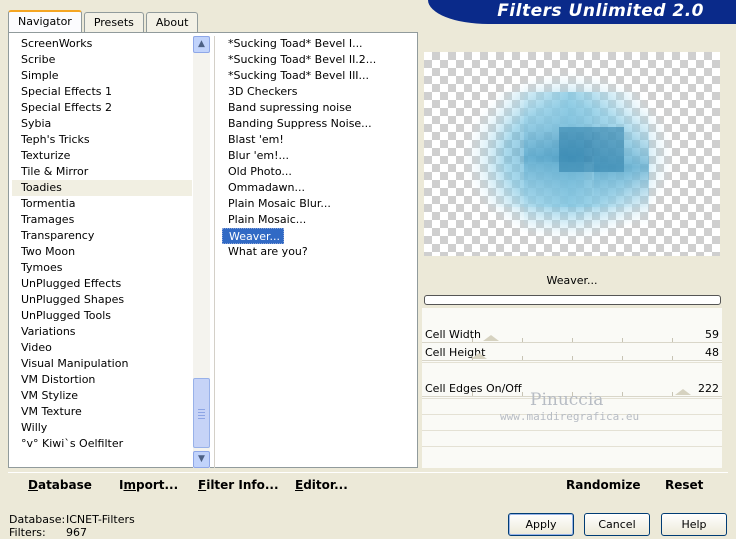 The height and width of the screenshot is (539, 736). What do you see at coordinates (572, 300) in the screenshot?
I see `progress-bar` at bounding box center [572, 300].